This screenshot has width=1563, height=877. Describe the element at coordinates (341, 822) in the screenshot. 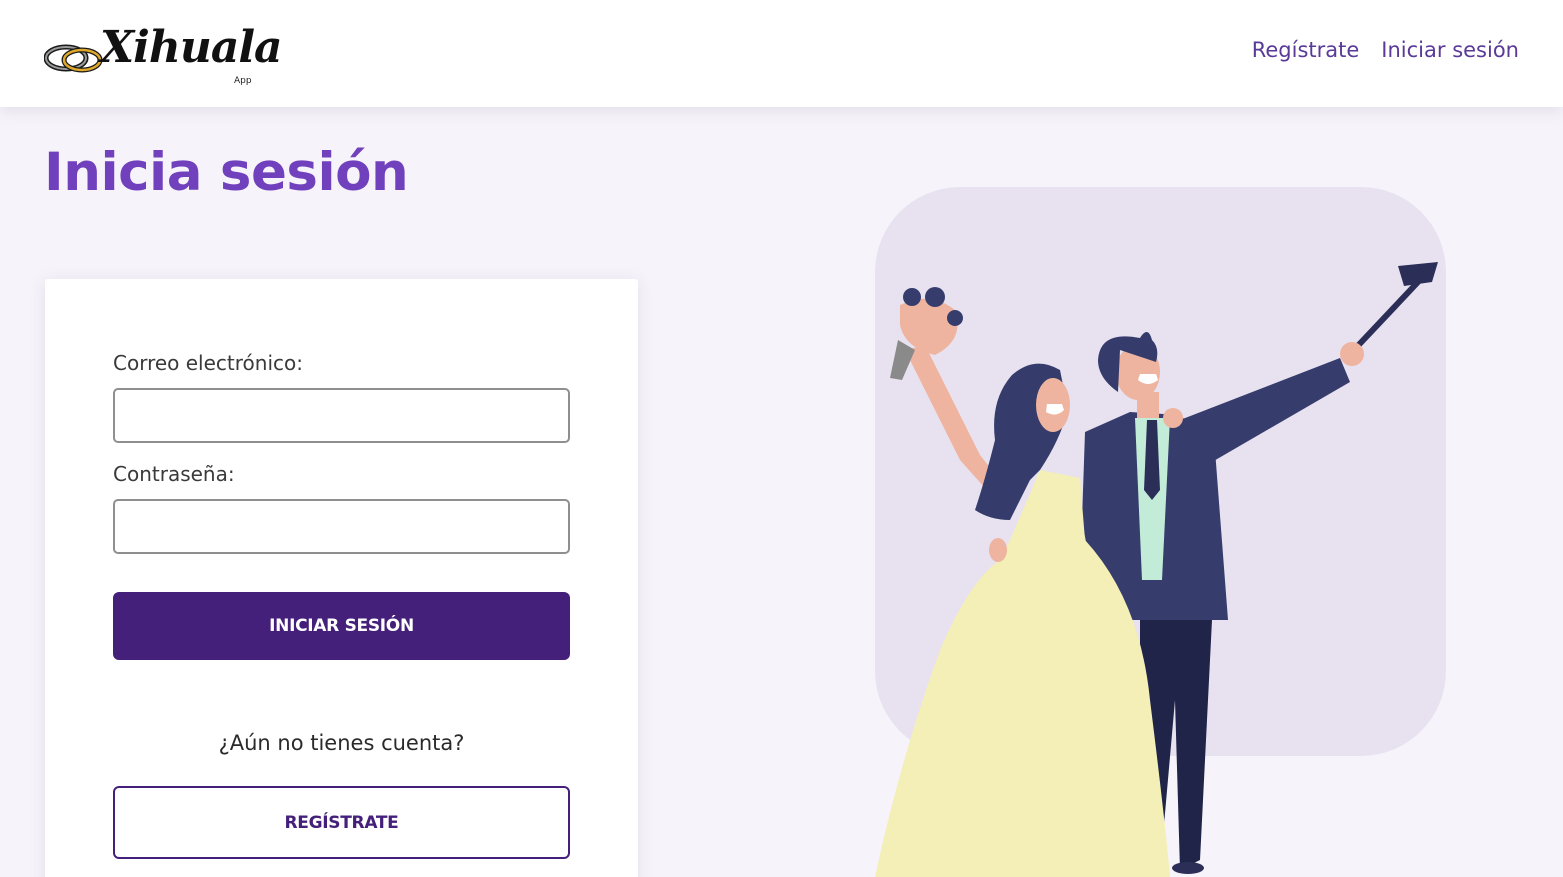

I see `register-button: REGÍSTRATE` at that location.